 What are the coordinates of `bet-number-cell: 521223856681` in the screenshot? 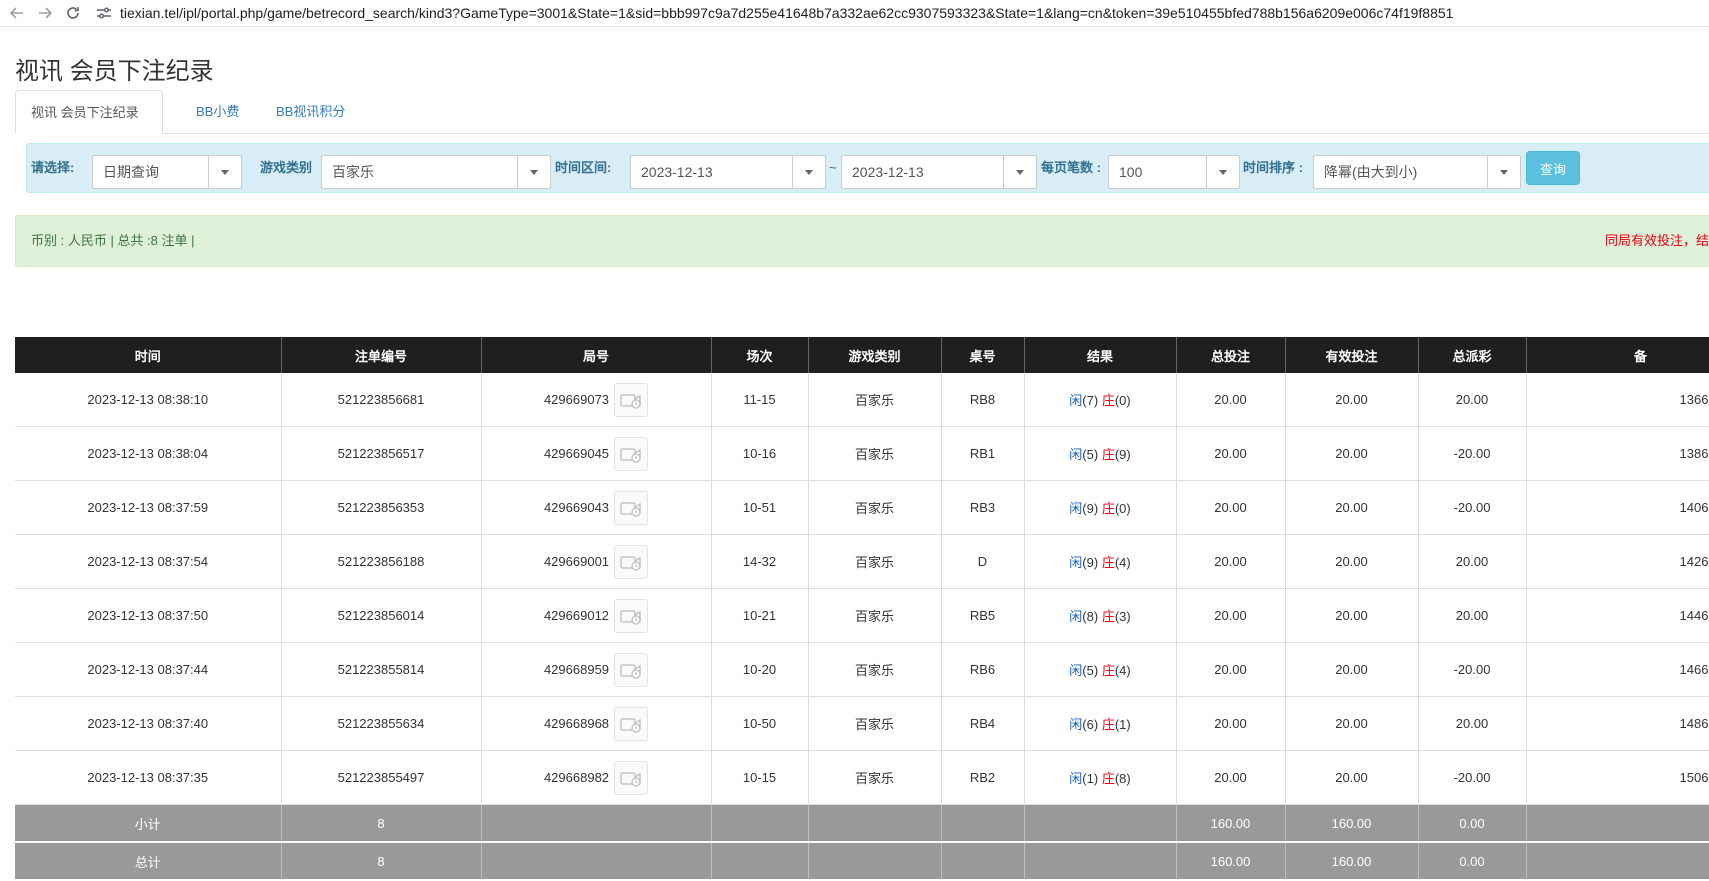 It's located at (381, 400).